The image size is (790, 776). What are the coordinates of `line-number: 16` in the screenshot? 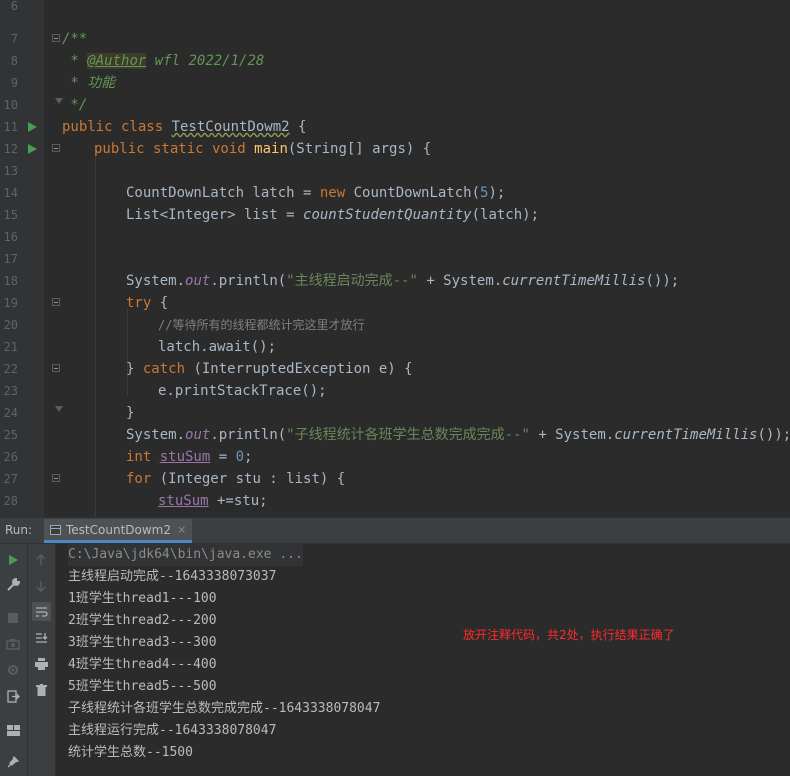 It's located at (10, 237).